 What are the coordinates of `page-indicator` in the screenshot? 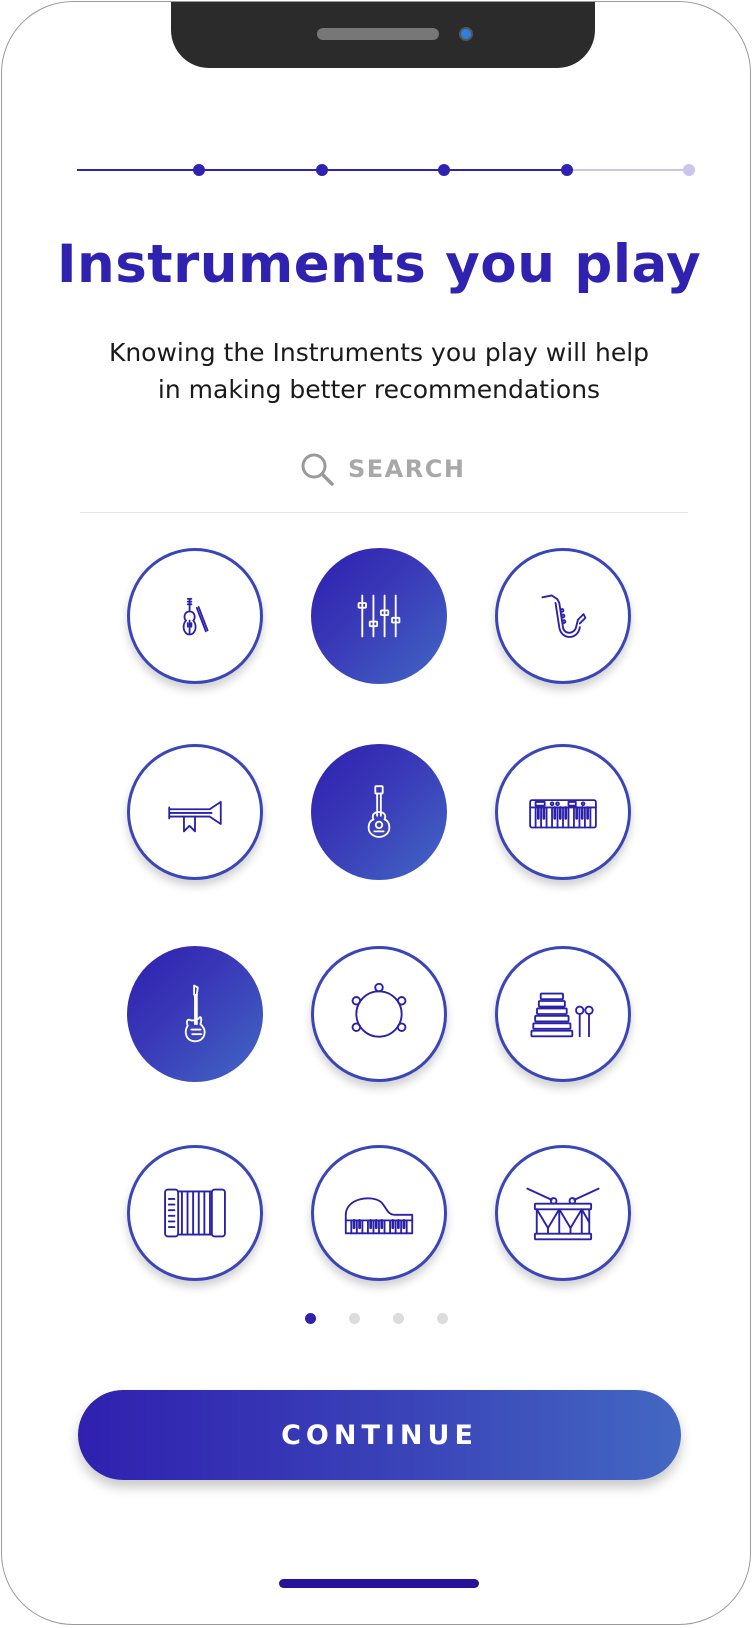 It's located at (380, 1319).